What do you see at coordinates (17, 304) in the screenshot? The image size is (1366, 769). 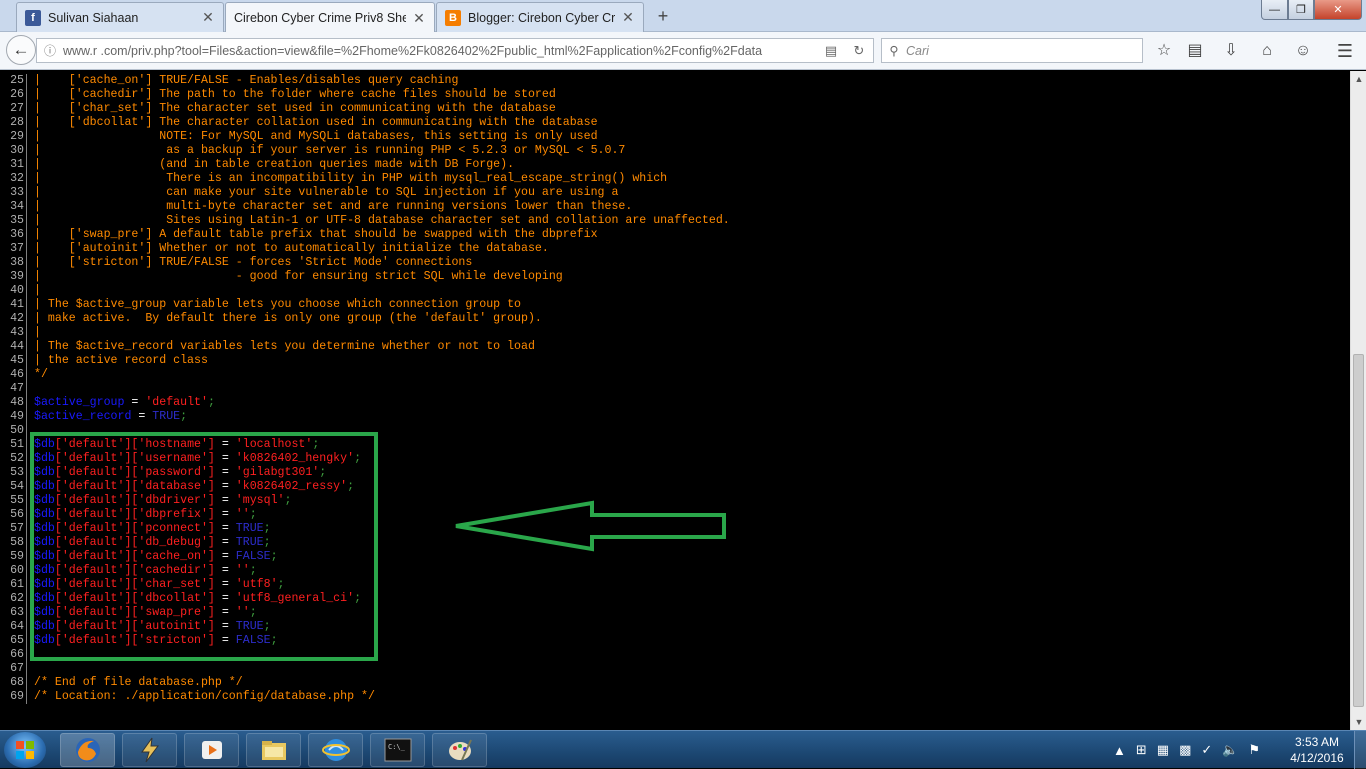 I see `line-number: 41` at bounding box center [17, 304].